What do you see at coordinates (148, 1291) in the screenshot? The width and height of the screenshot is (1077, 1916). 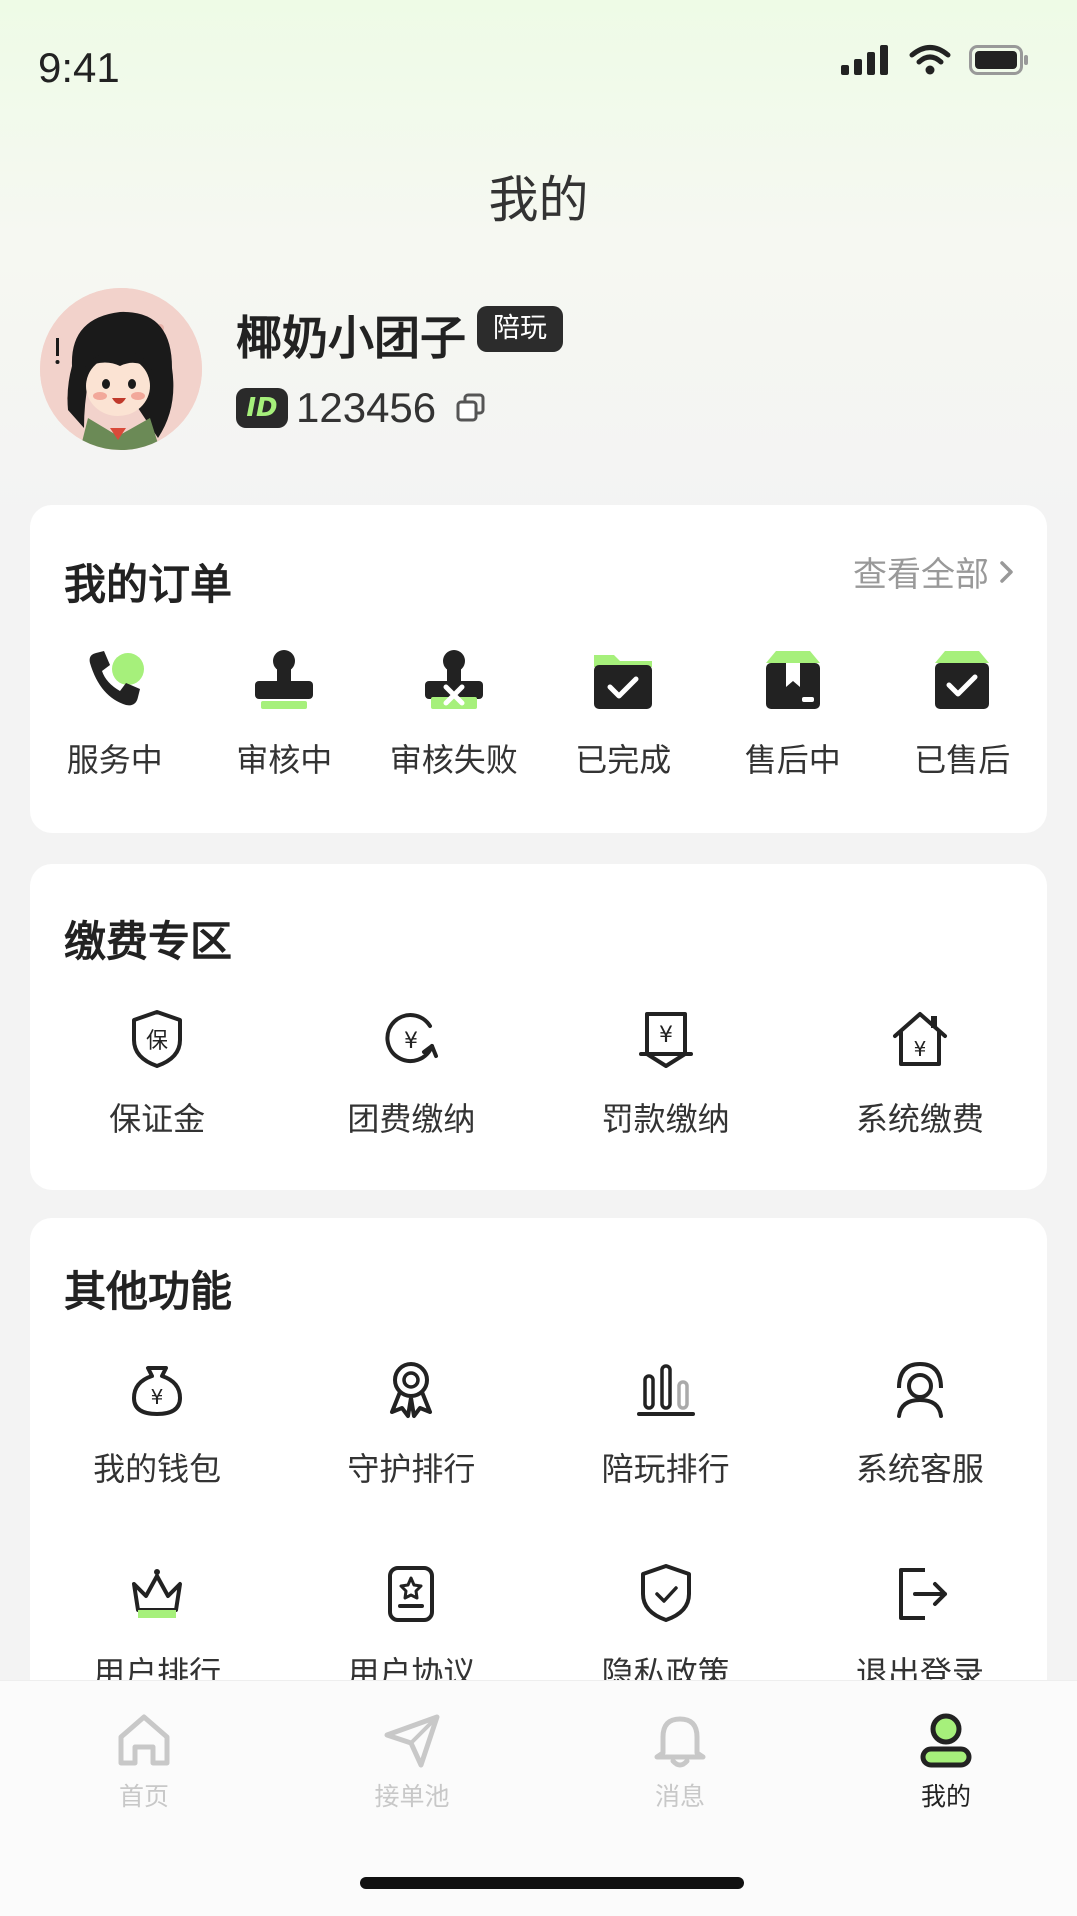 I see `other-title: 其他功能` at bounding box center [148, 1291].